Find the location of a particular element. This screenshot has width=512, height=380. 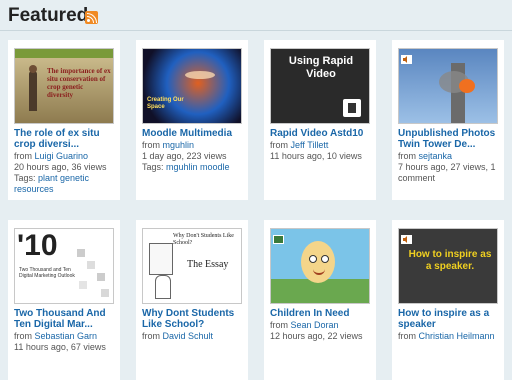

author-link: Sean Doran is located at coordinates (315, 325).